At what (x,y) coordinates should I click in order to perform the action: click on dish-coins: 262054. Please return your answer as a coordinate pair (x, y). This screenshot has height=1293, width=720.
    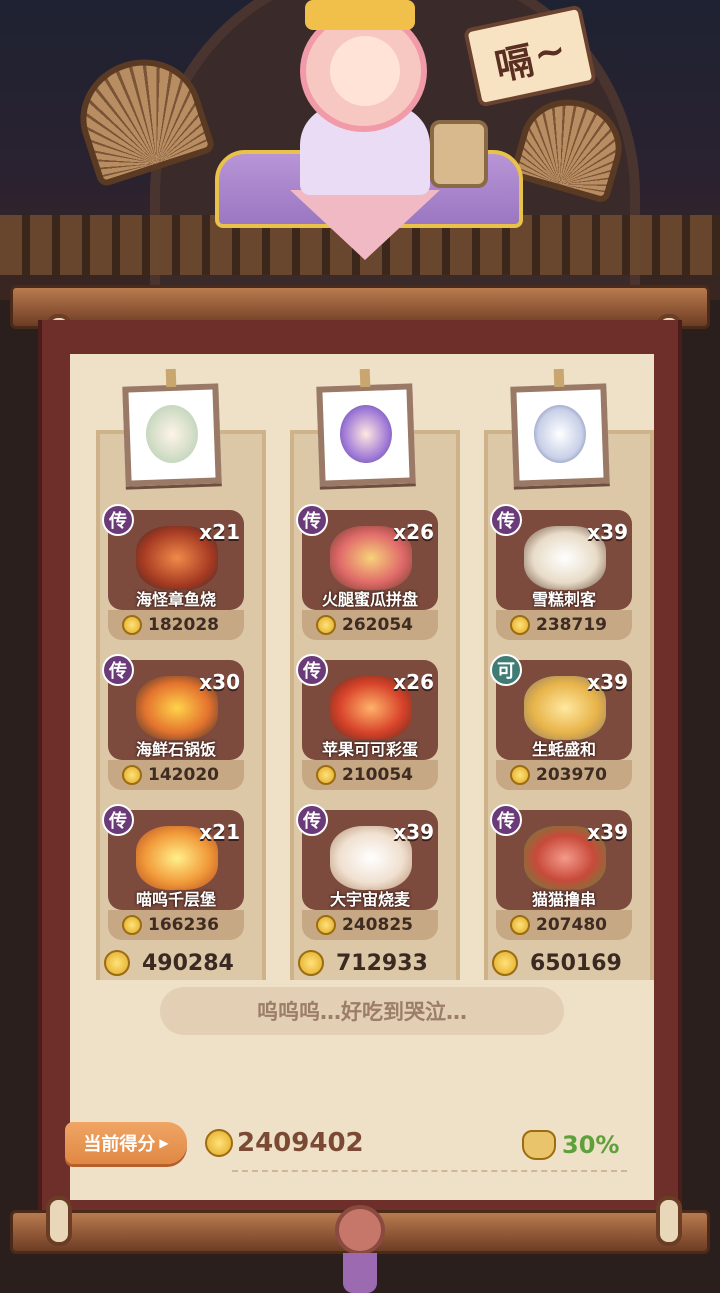
    Looking at the image, I should click on (377, 625).